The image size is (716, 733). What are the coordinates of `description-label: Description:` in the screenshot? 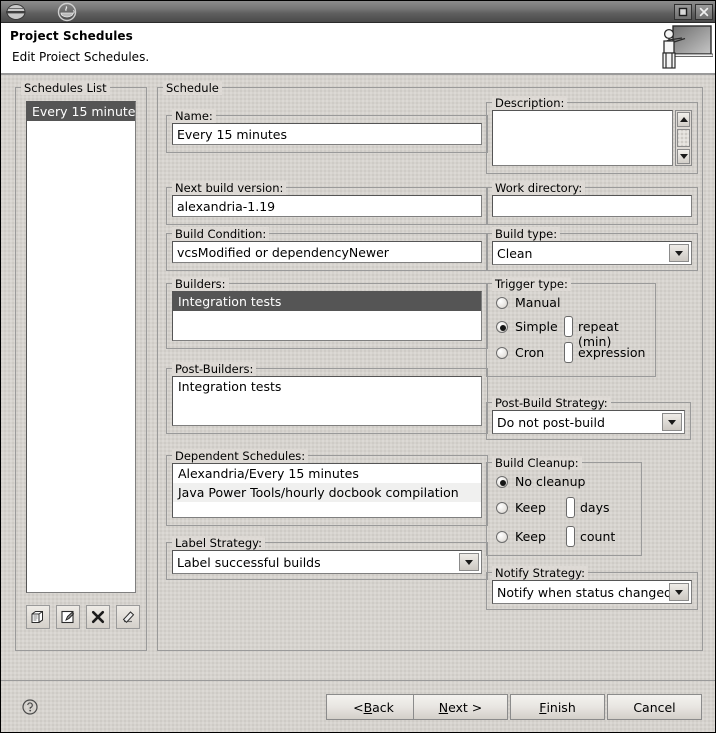 It's located at (529, 103).